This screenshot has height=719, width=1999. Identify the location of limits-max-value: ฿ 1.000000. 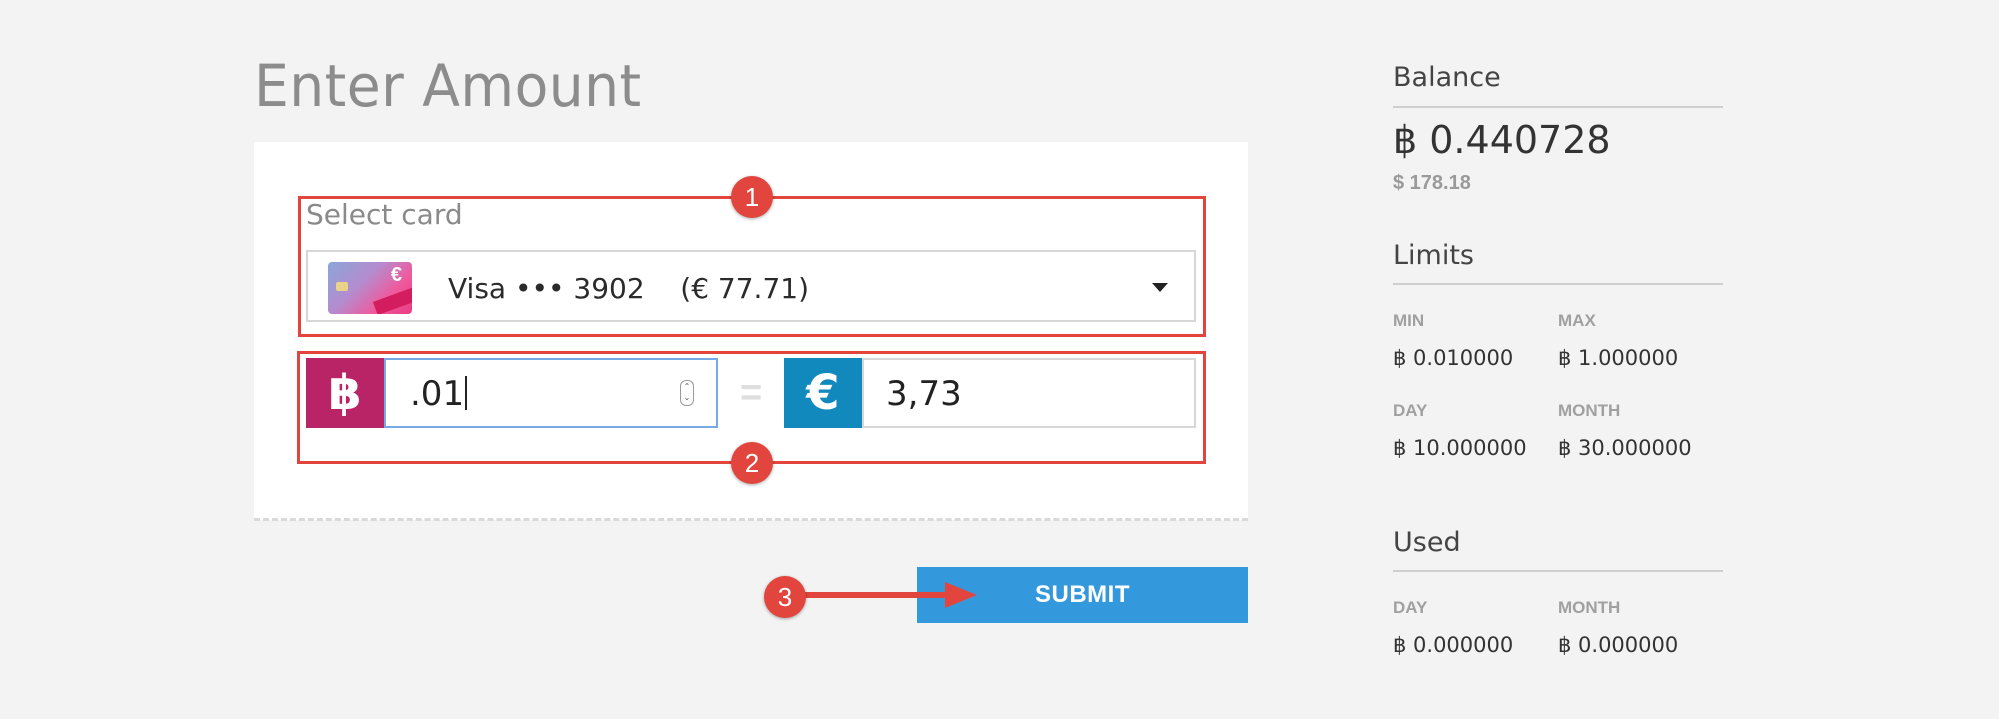
(1618, 358).